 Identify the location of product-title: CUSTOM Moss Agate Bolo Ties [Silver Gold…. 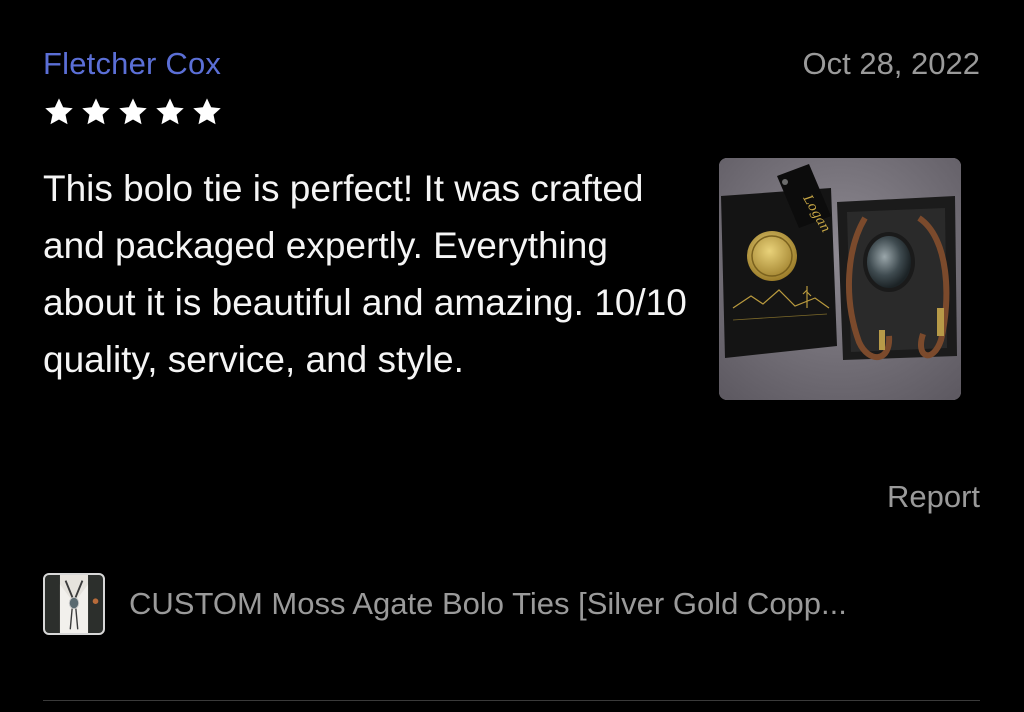
(488, 604).